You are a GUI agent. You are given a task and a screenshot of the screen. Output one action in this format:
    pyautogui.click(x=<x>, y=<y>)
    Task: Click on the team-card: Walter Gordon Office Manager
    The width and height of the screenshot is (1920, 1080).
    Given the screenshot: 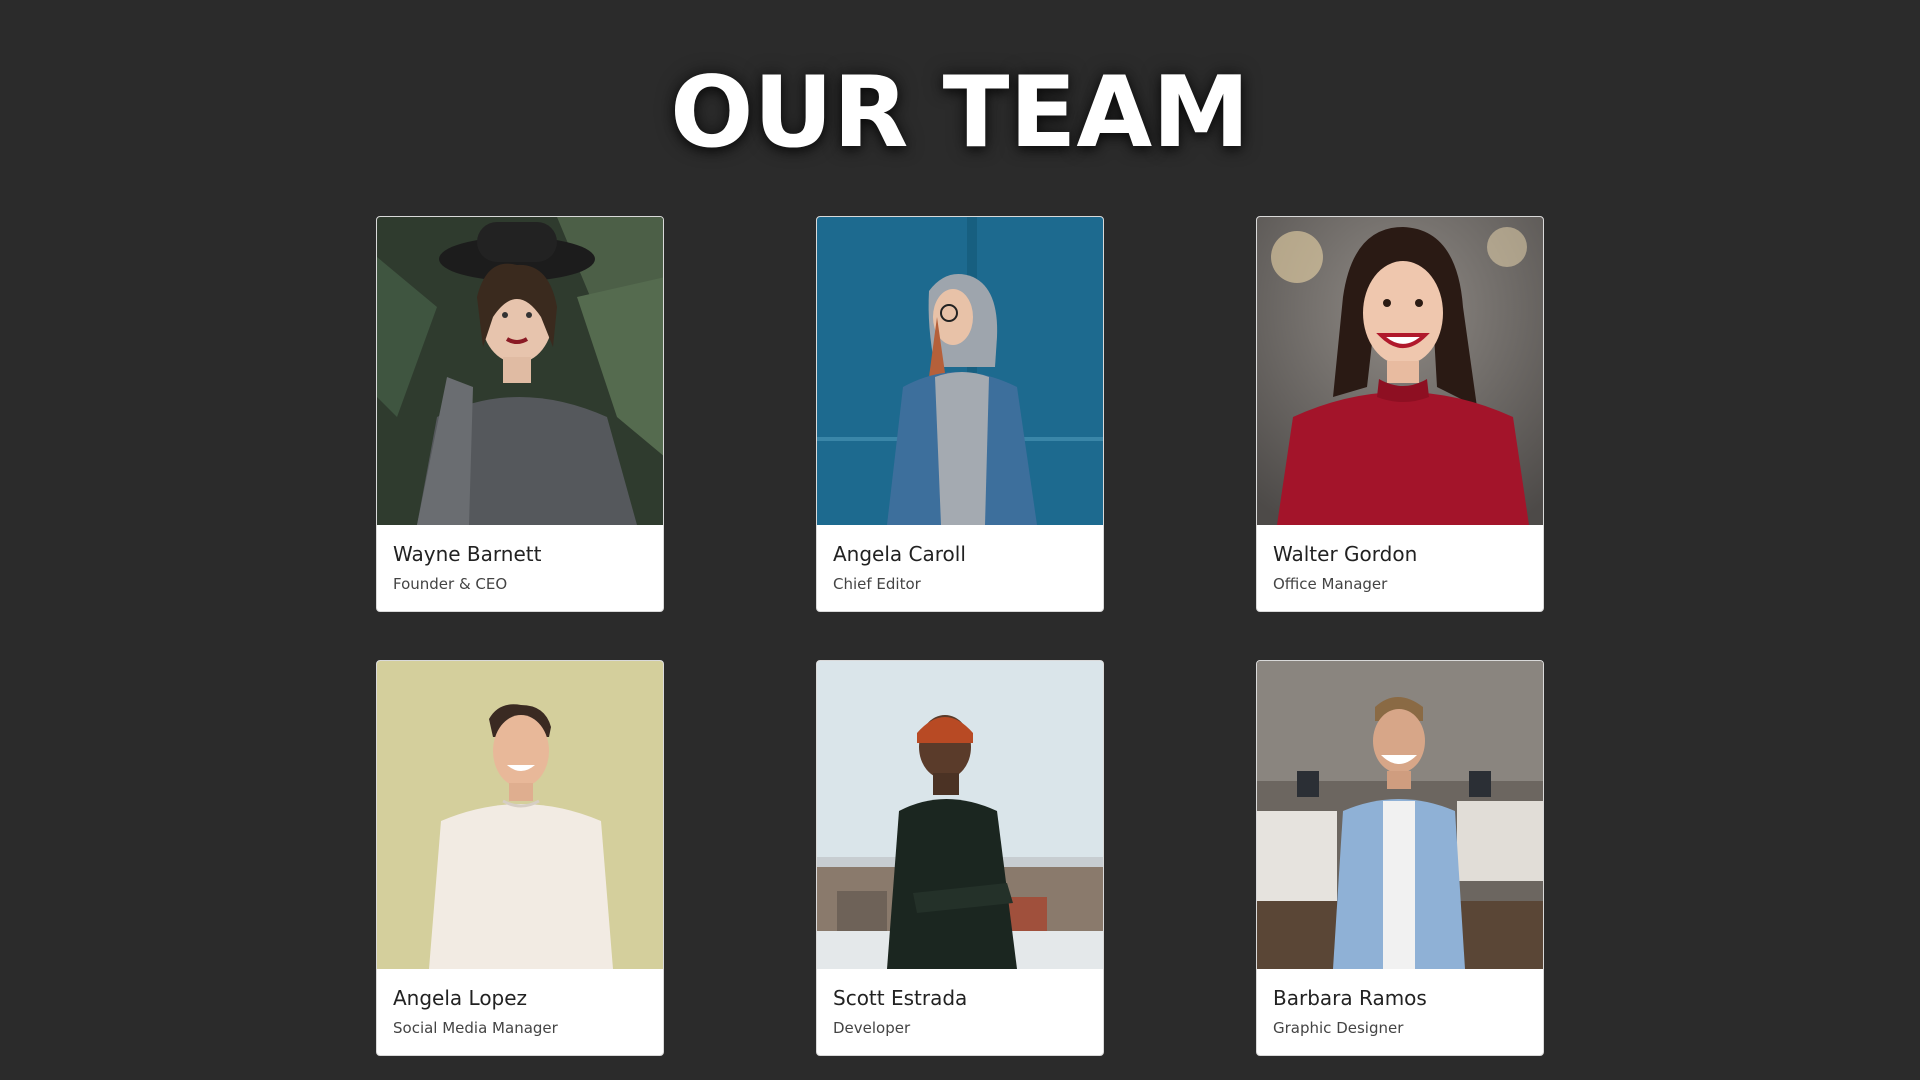 What is the action you would take?
    pyautogui.click(x=1400, y=414)
    